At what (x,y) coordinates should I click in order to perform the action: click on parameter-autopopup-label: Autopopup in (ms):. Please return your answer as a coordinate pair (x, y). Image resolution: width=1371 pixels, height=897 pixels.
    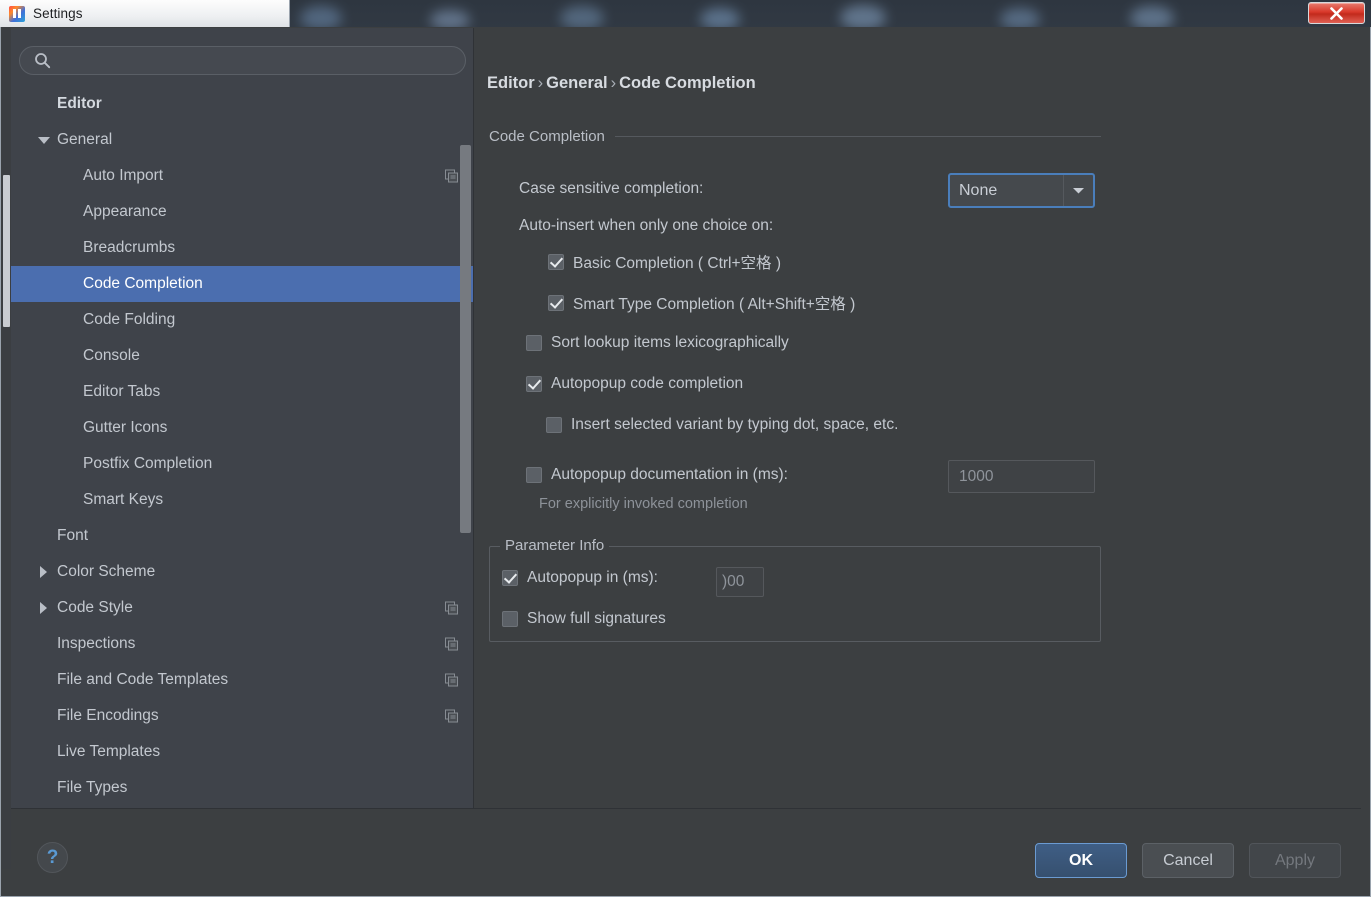
    Looking at the image, I should click on (592, 577).